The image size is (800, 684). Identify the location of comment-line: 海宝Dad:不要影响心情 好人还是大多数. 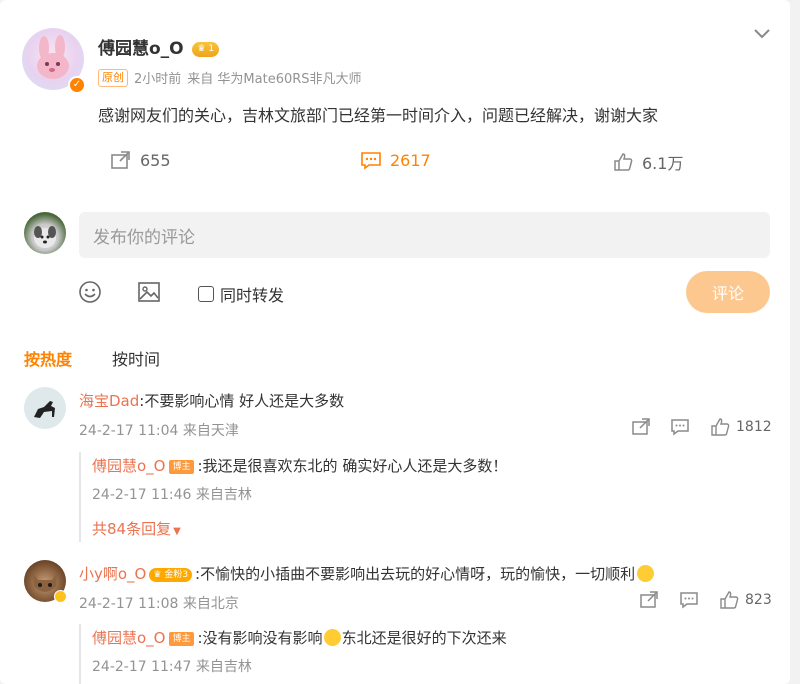
(211, 400).